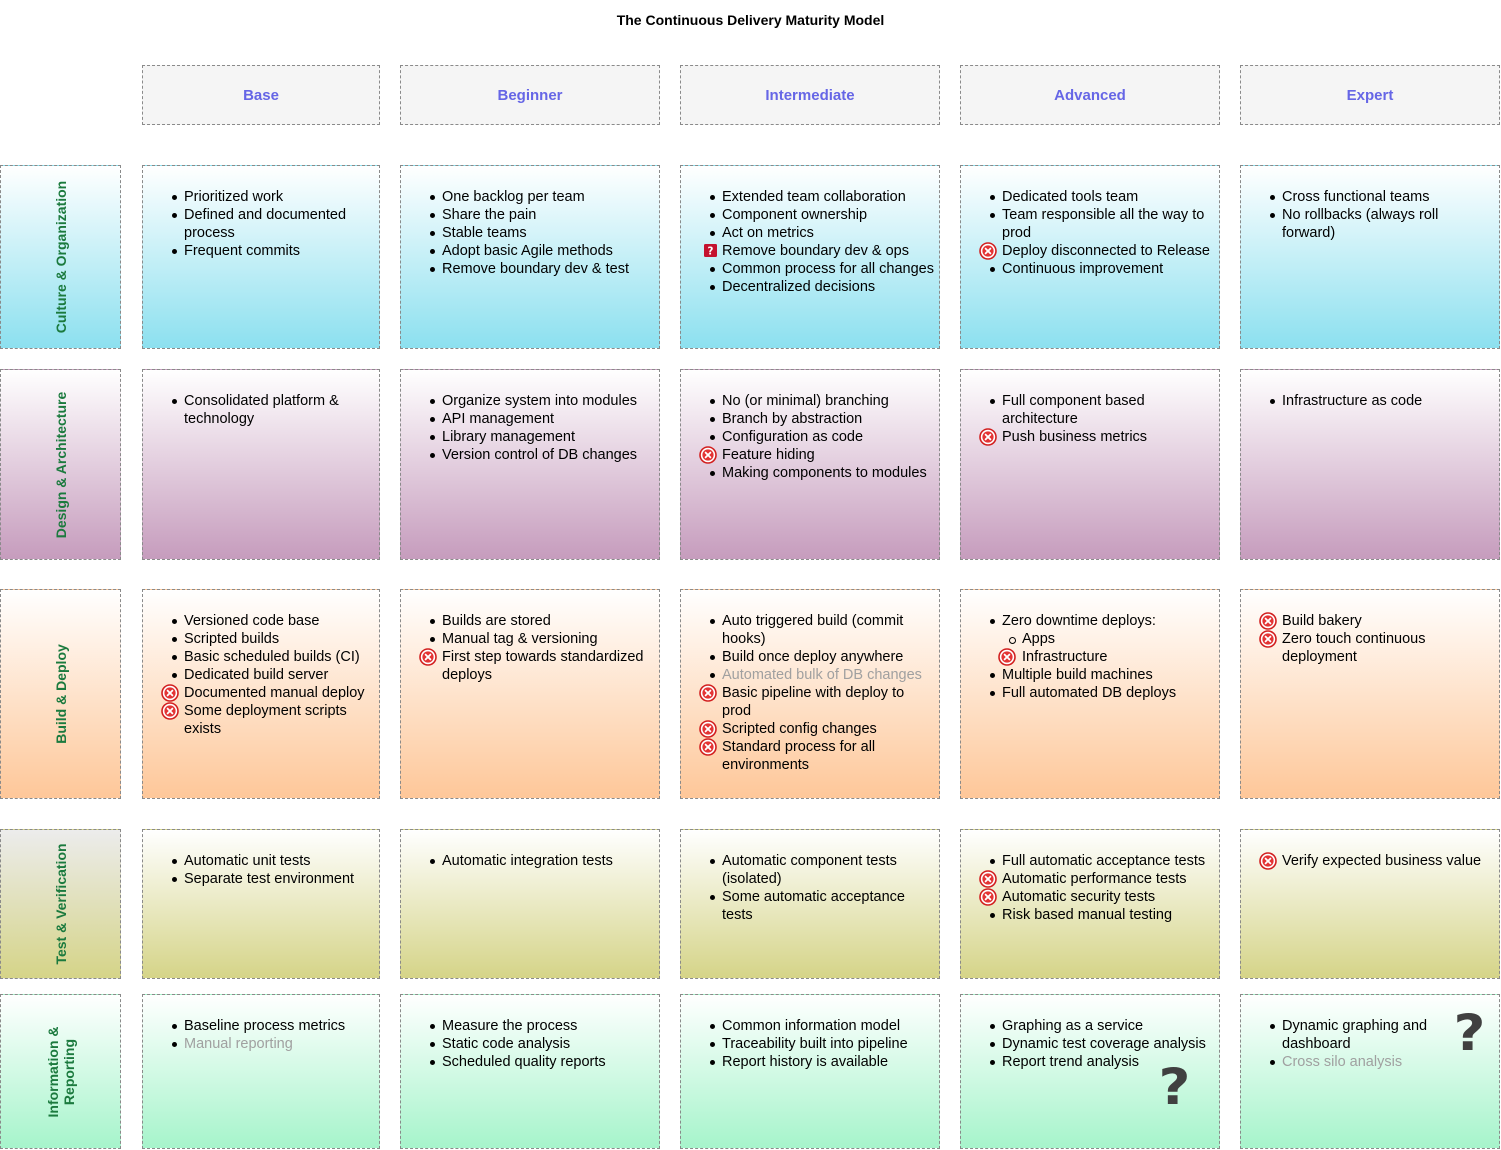 This screenshot has width=1501, height=1150. I want to click on practice-text: Risk based manual testing, so click(1087, 915).